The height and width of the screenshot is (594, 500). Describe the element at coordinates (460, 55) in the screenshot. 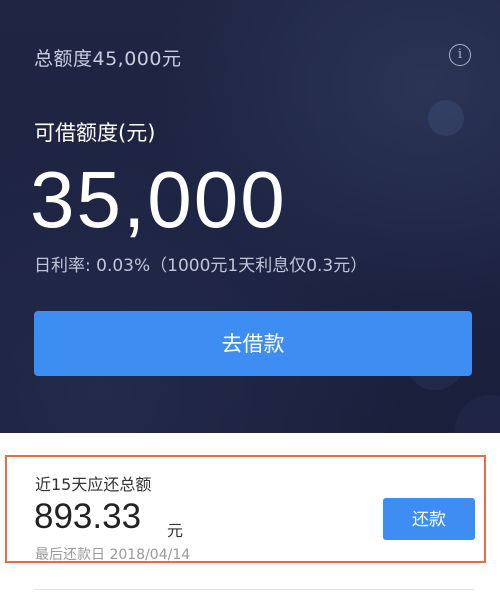

I see `info-icon: i` at that location.